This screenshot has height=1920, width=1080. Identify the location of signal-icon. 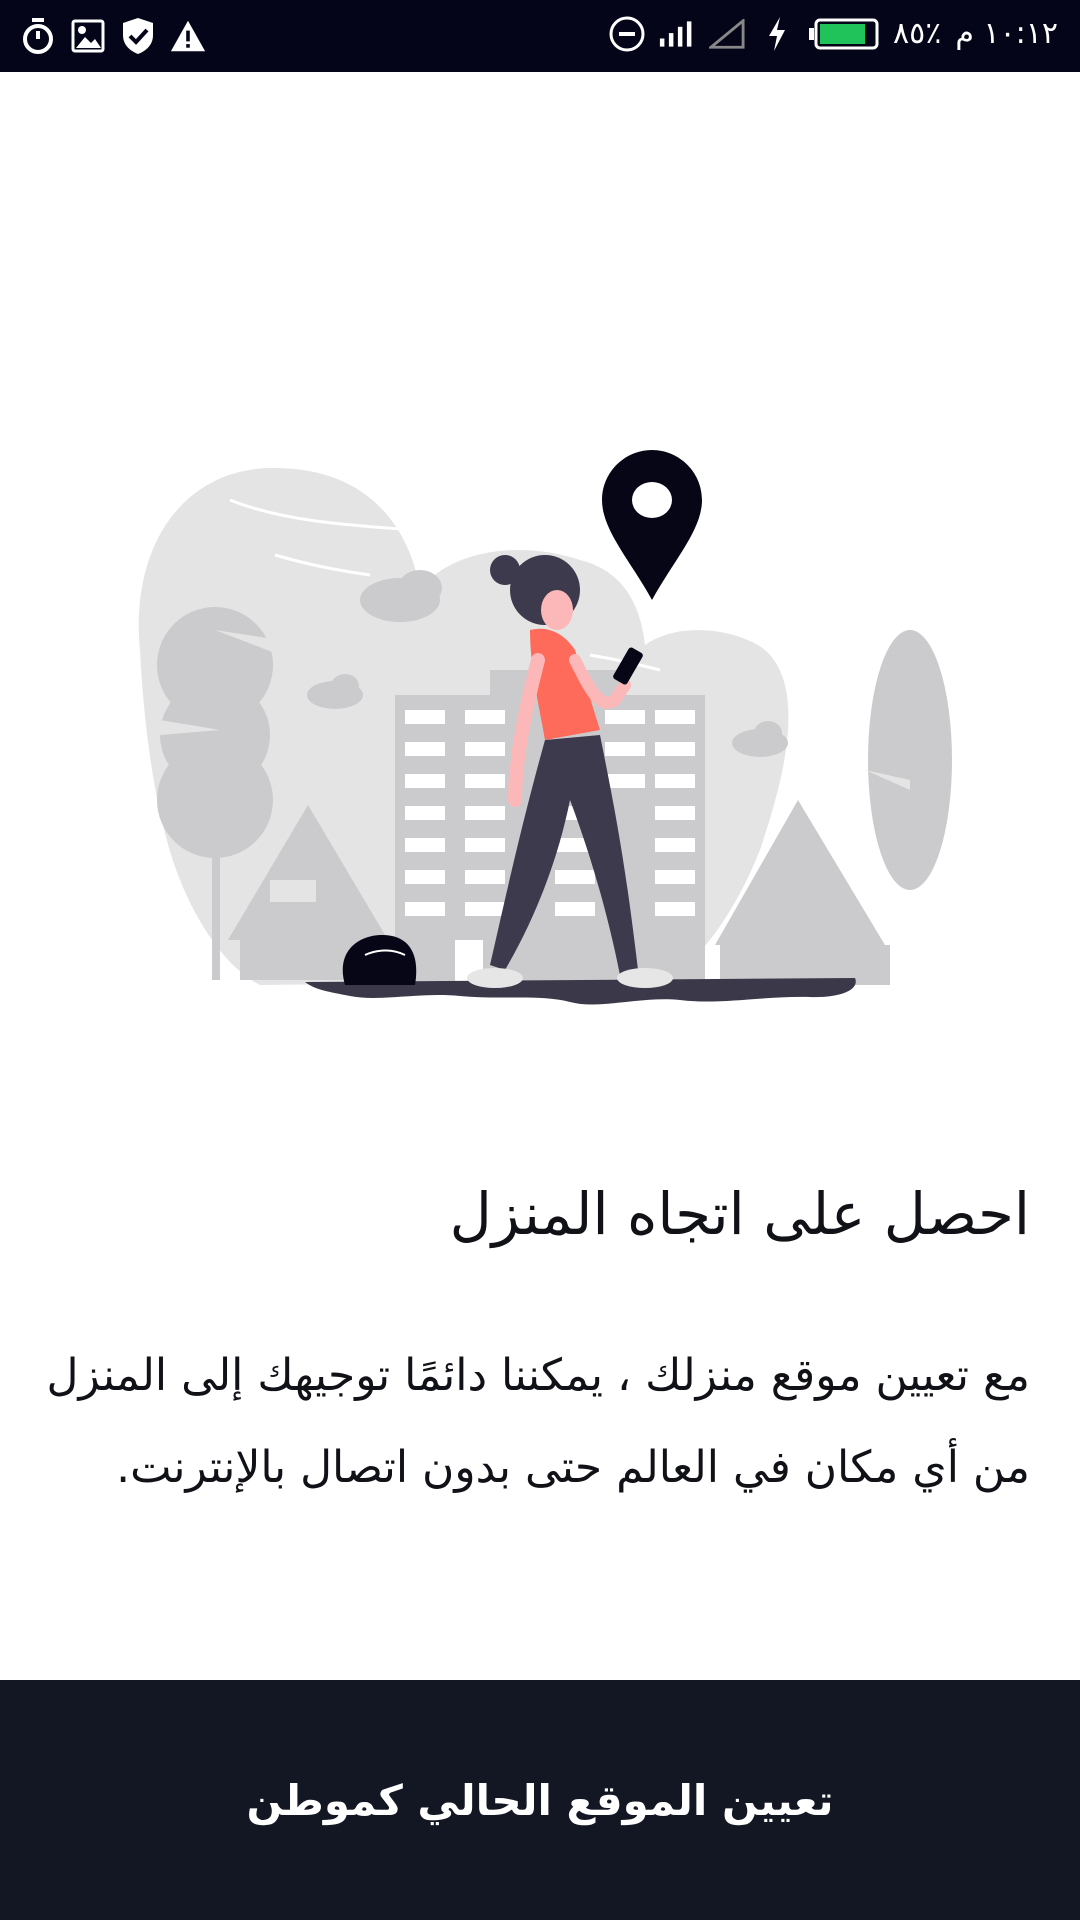
(677, 34).